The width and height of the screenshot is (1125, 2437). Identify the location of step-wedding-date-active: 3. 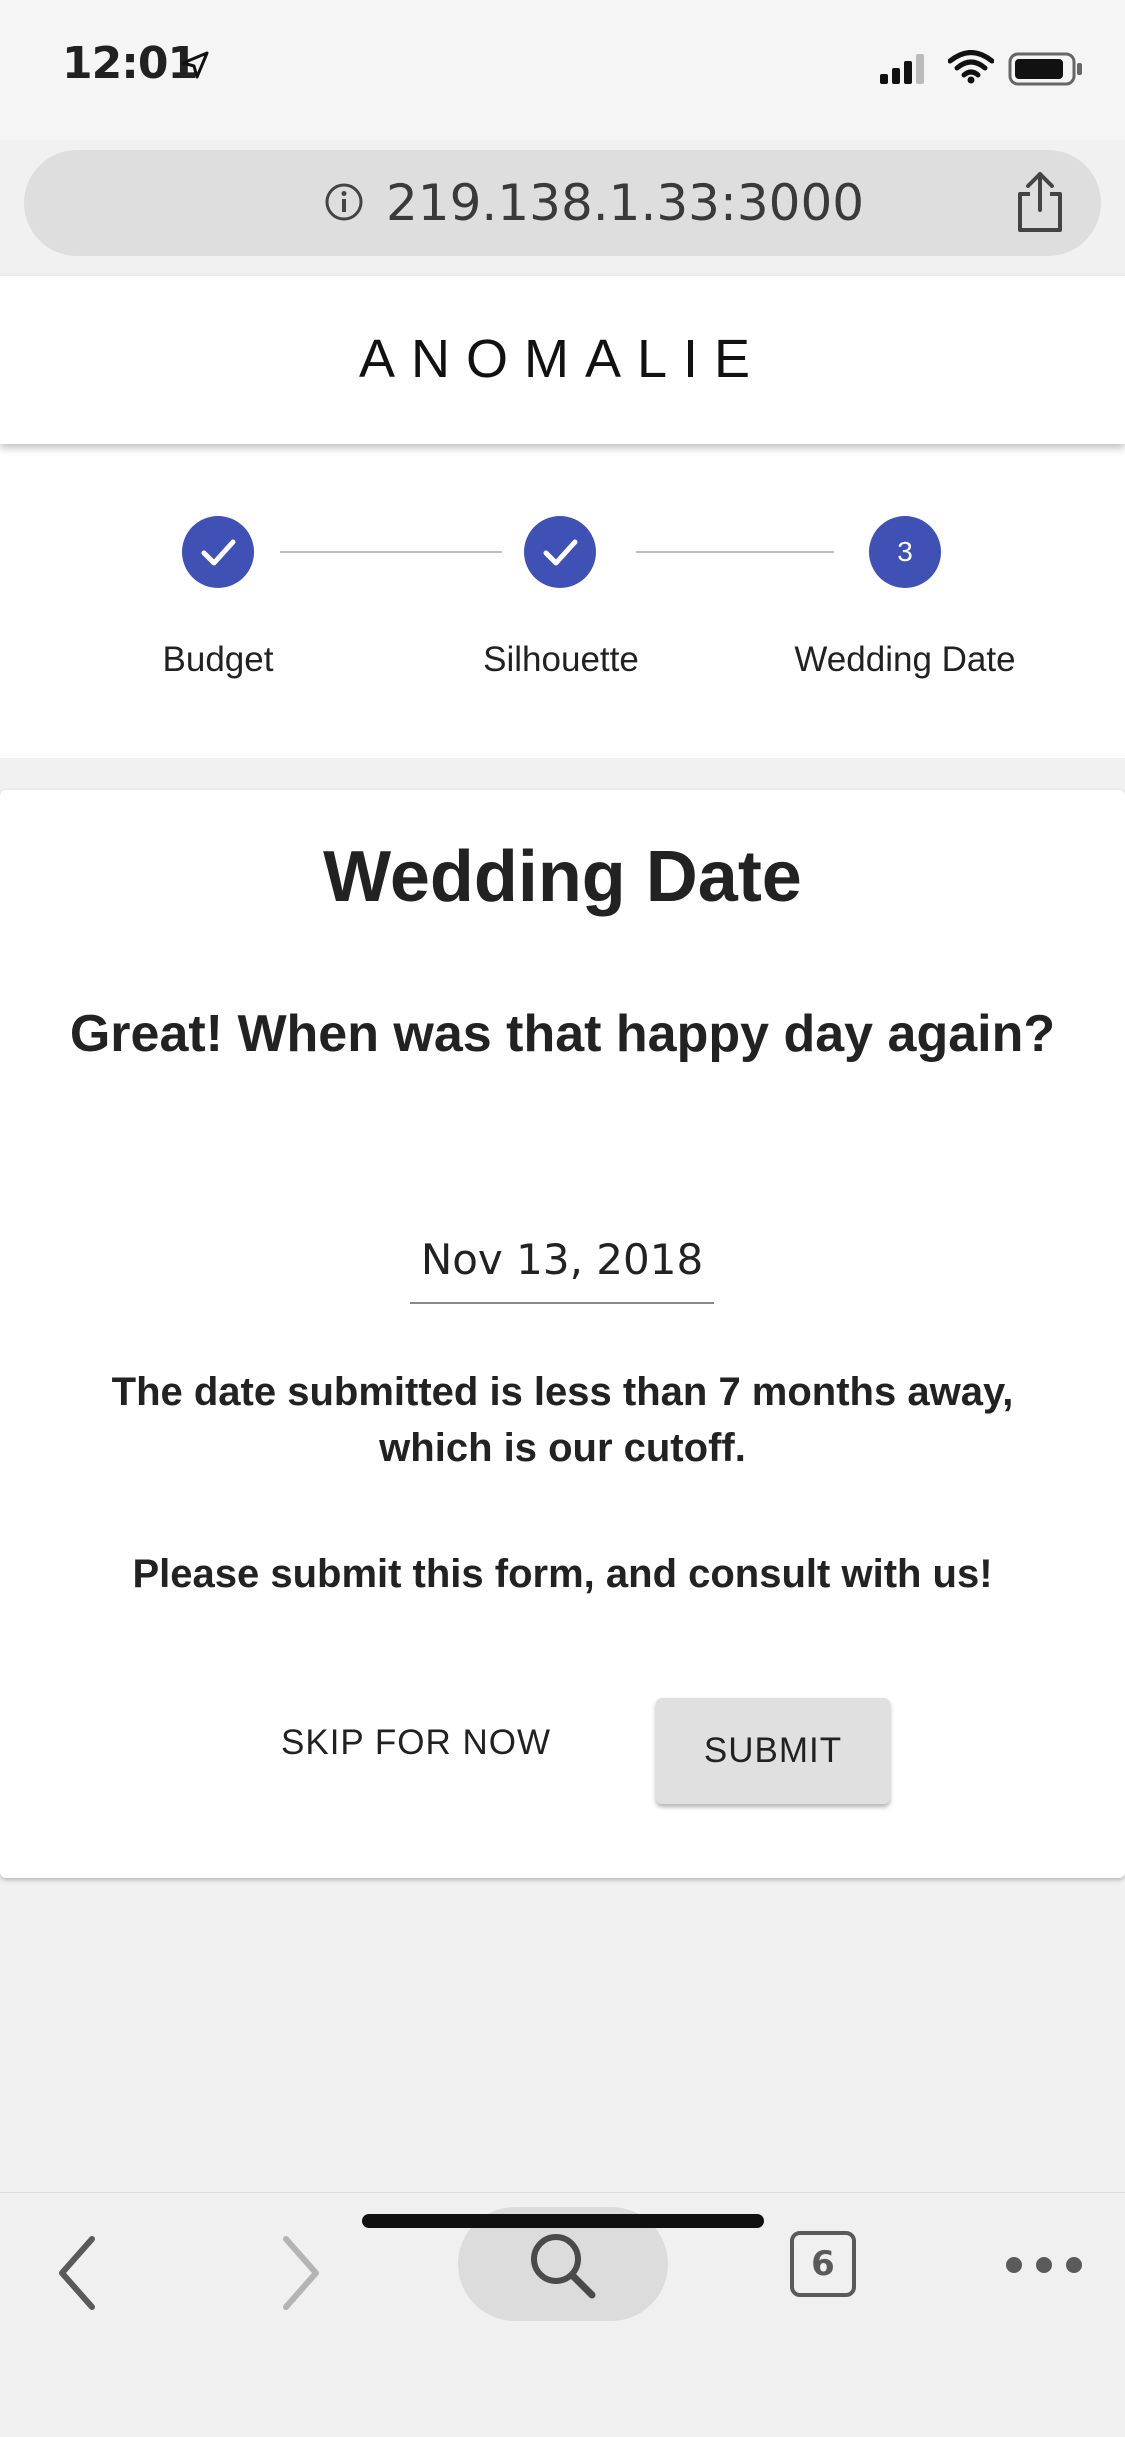
(905, 552).